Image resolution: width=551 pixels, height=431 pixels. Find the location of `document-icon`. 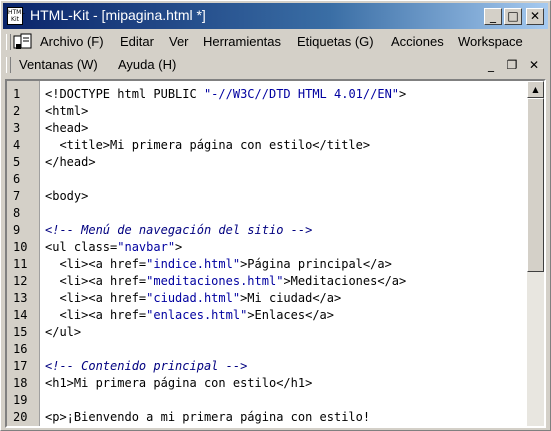

document-icon is located at coordinates (23, 42).